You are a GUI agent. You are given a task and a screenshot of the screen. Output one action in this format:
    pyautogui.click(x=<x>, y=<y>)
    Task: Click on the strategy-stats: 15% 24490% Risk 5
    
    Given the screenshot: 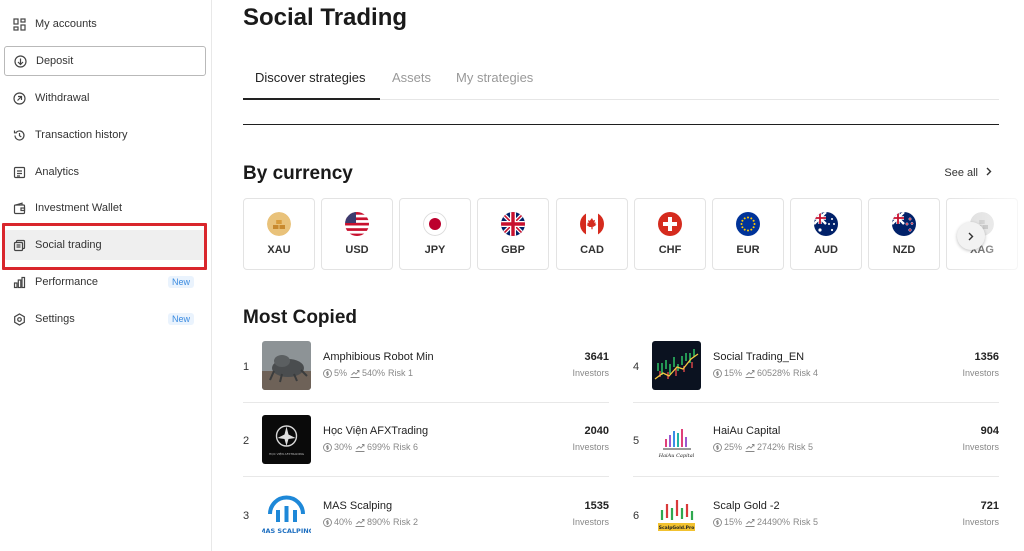 What is the action you would take?
    pyautogui.click(x=765, y=522)
    